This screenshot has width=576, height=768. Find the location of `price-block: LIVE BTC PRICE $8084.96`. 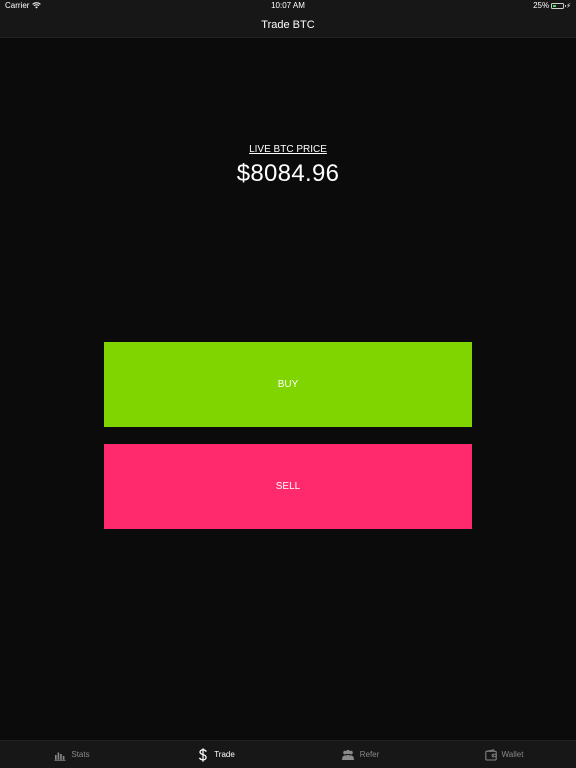

price-block: LIVE BTC PRICE $8084.96 is located at coordinates (288, 163).